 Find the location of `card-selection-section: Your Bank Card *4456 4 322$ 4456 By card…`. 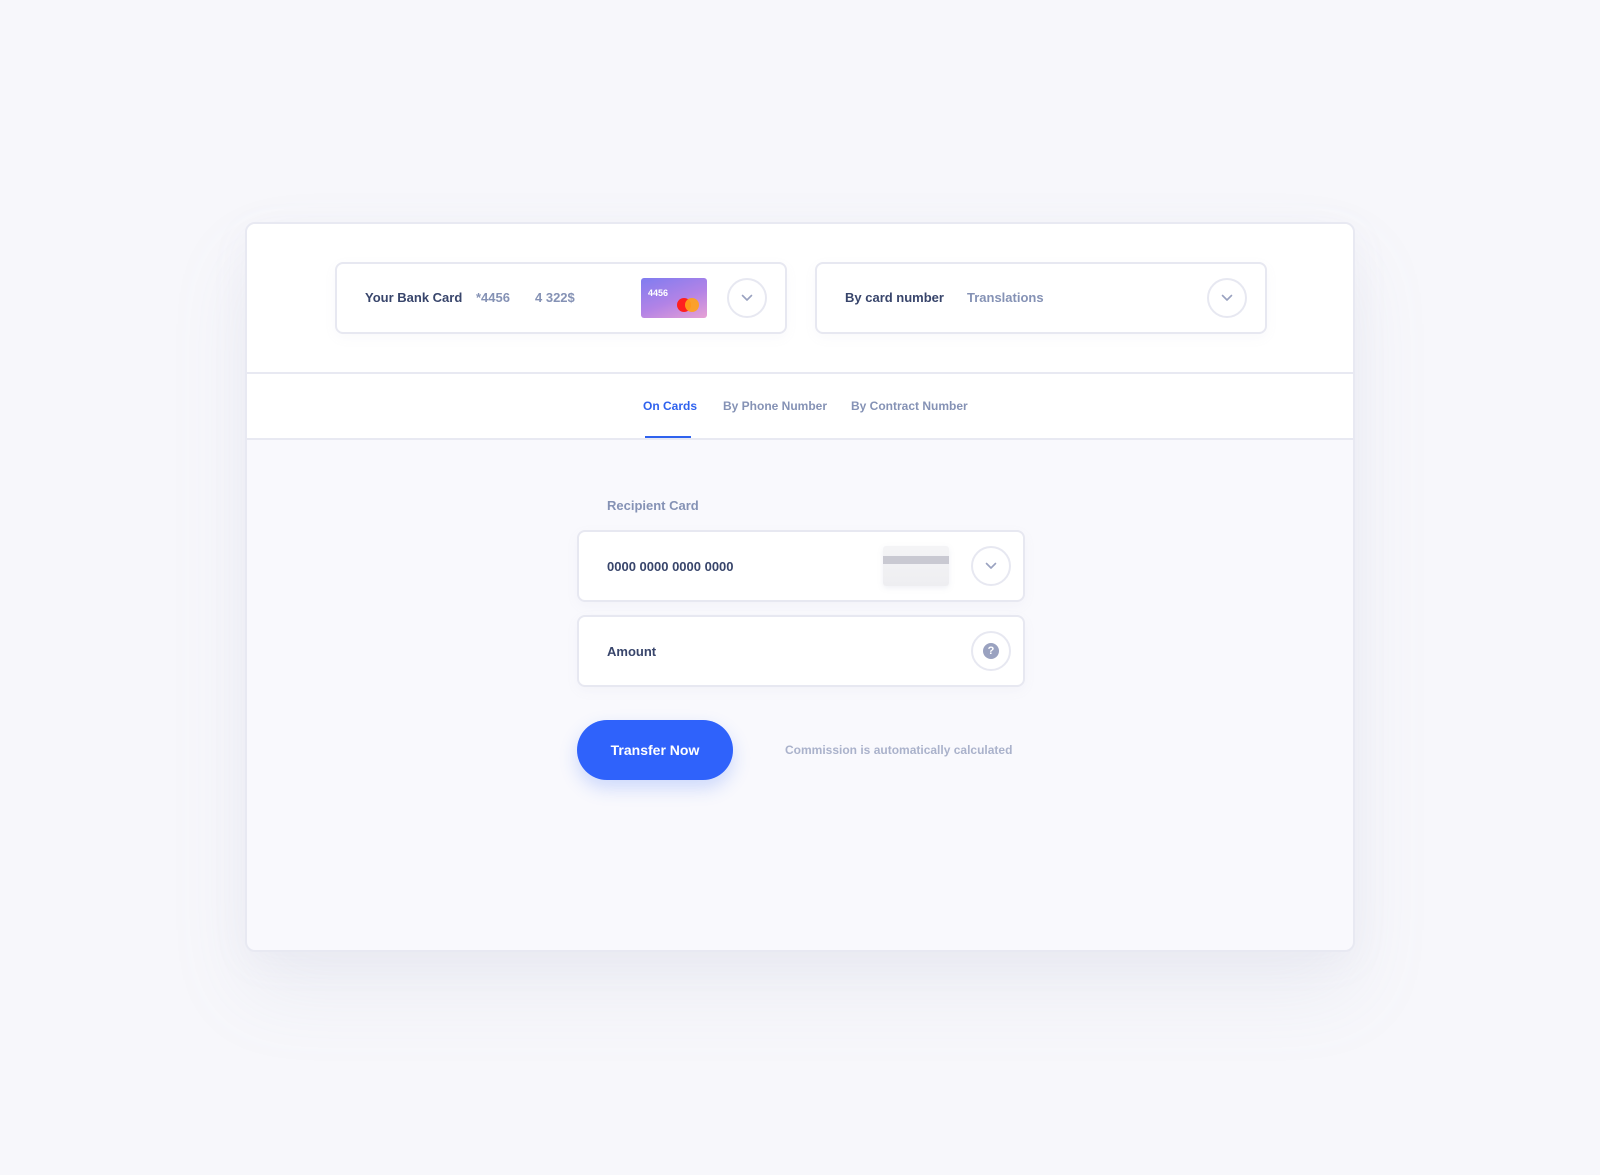

card-selection-section: Your Bank Card *4456 4 322$ 4456 By card… is located at coordinates (800, 299).